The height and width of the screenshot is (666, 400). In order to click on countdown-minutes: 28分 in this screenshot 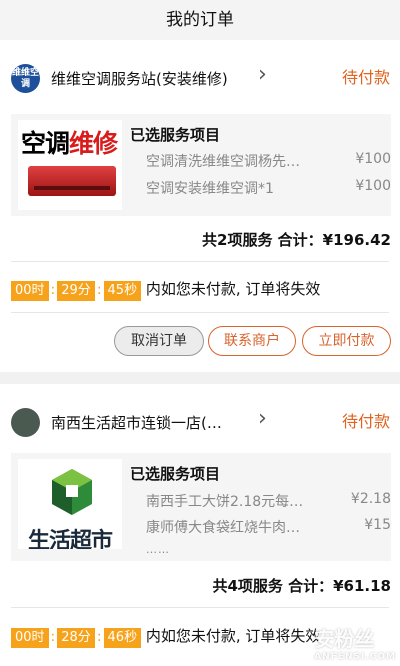, I will do `click(76, 638)`.